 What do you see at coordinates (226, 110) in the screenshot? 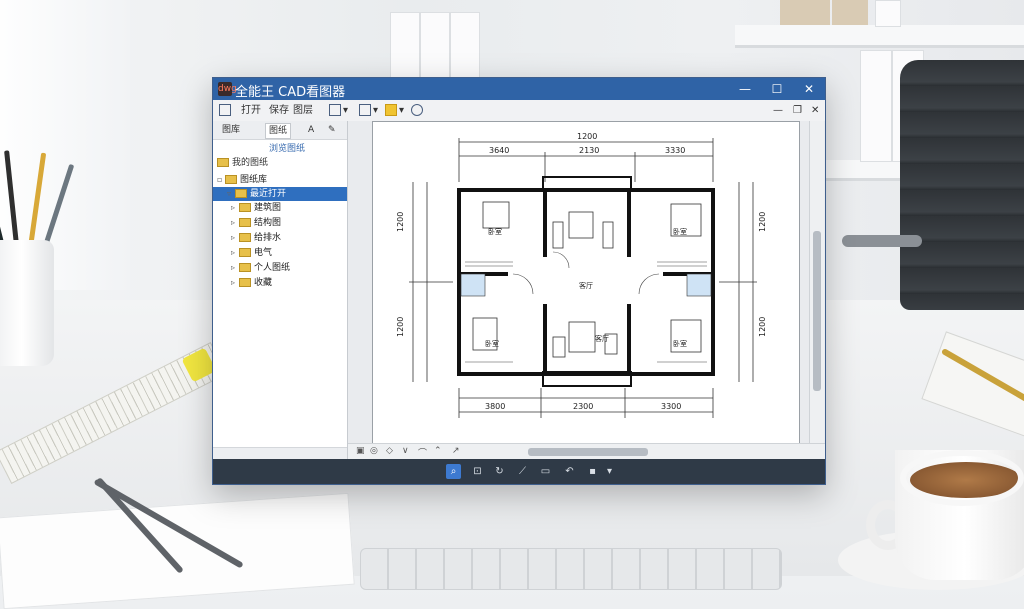
I see `open-file-icon` at bounding box center [226, 110].